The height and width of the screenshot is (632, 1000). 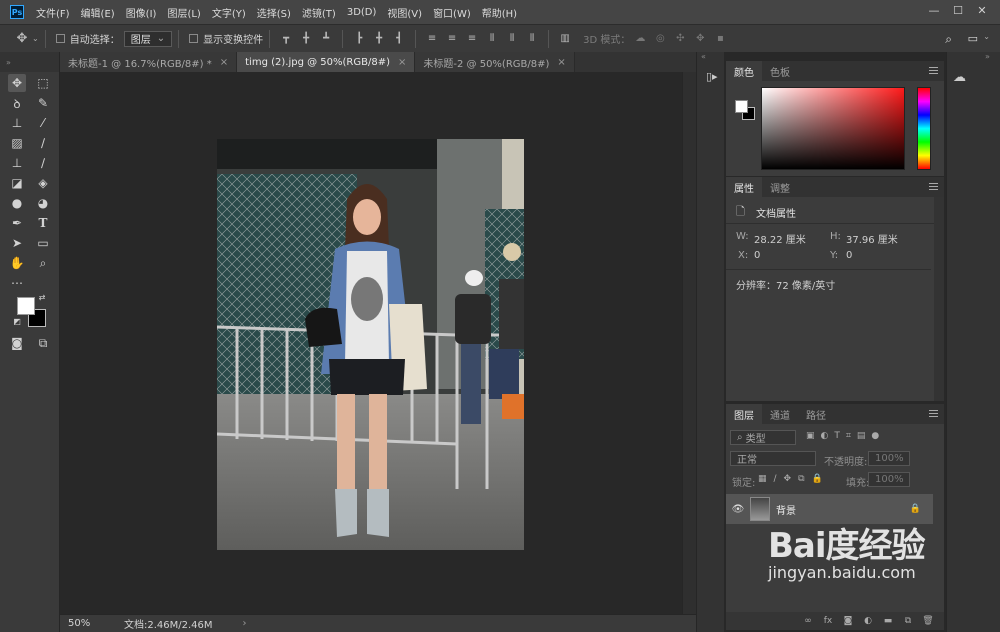 What do you see at coordinates (939, 299) in the screenshot?
I see `properties-scrollbar` at bounding box center [939, 299].